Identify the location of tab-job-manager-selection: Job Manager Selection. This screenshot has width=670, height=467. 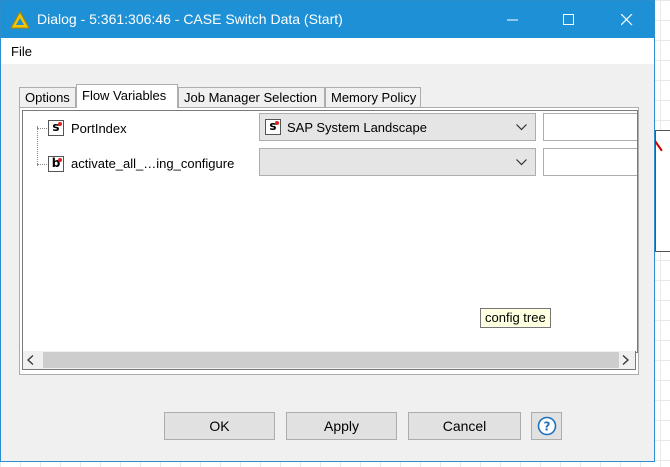
(251, 97).